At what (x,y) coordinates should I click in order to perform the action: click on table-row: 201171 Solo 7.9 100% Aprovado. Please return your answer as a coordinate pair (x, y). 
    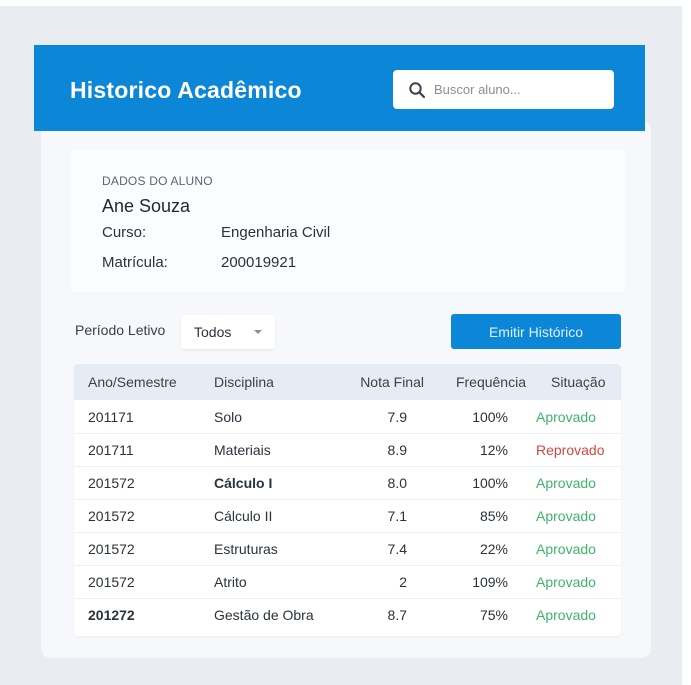
    Looking at the image, I should click on (347, 417).